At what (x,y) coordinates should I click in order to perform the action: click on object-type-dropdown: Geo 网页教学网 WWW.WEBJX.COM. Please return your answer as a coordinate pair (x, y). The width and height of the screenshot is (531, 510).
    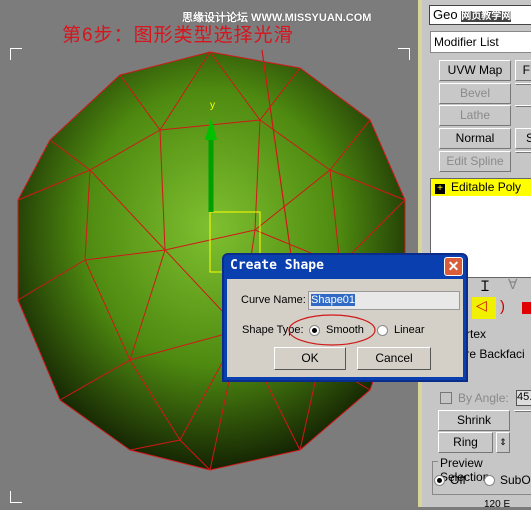
    Looking at the image, I should click on (480, 23).